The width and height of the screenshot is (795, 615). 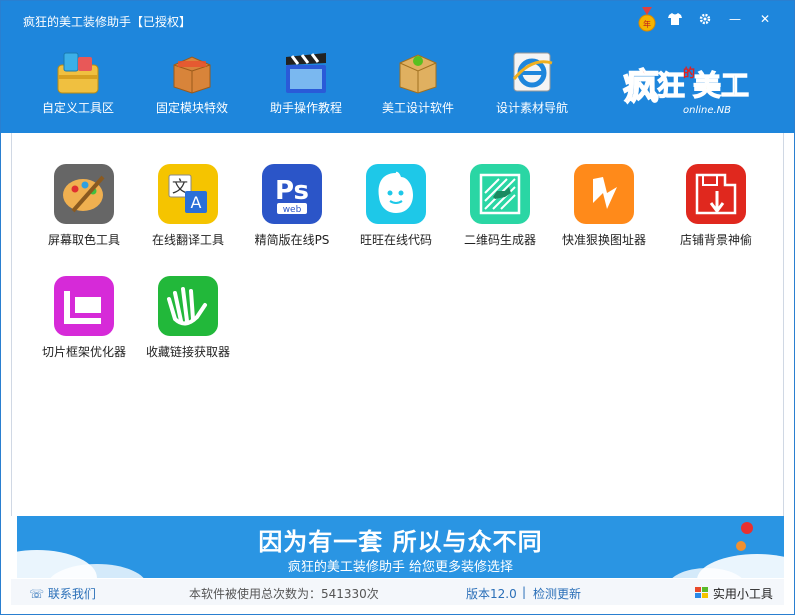 I want to click on close-button: ✕, so click(x=765, y=19).